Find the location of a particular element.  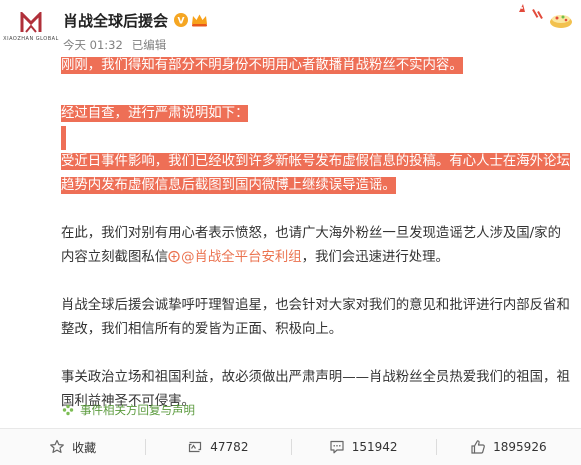

comment-button: 151942 is located at coordinates (363, 447).